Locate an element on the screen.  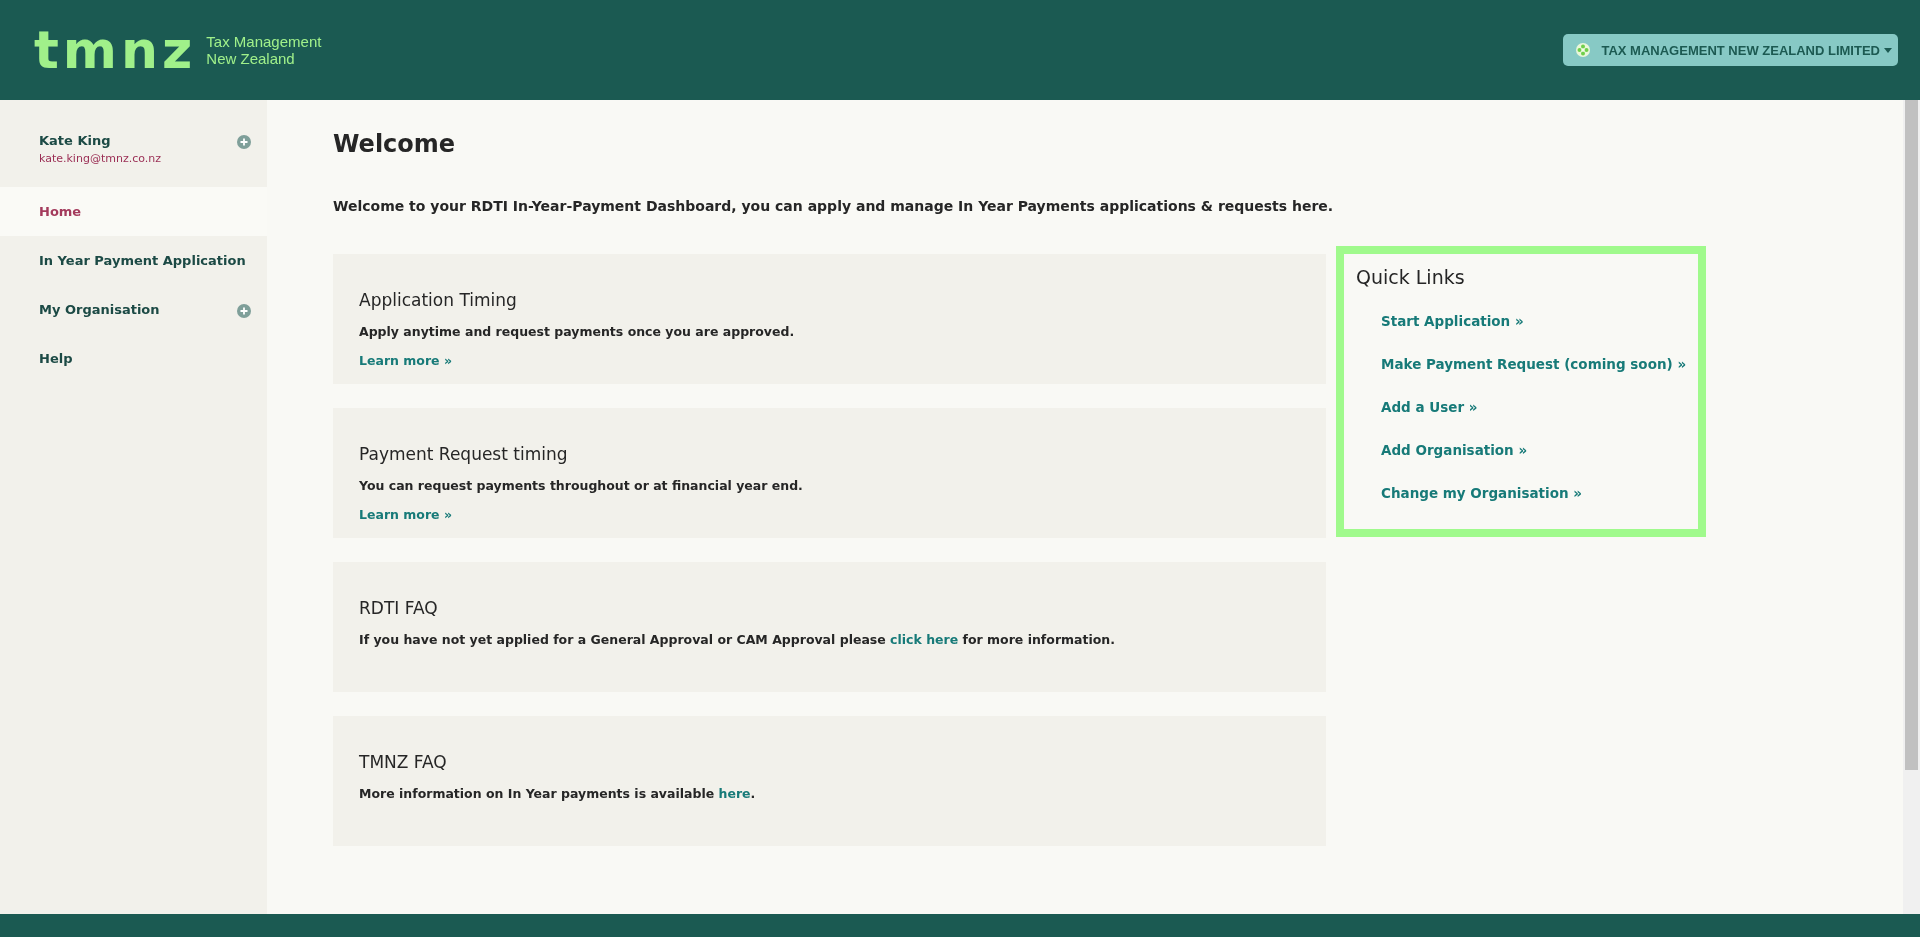
intro-text: Welcome to your RDTI In-Year-Payment Dashboard, you can apply and manage In Year Payments applications & requests here. is located at coordinates (834, 206).